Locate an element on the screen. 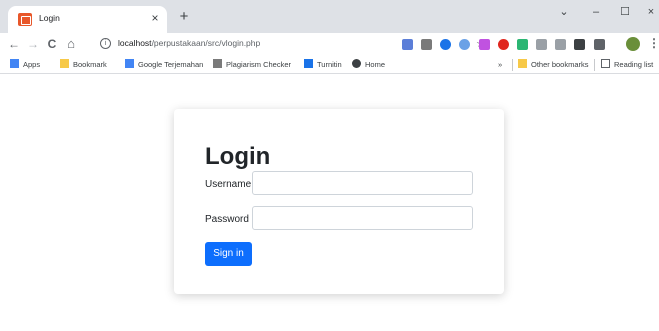 The image size is (659, 331). extension-icon is located at coordinates (407, 44).